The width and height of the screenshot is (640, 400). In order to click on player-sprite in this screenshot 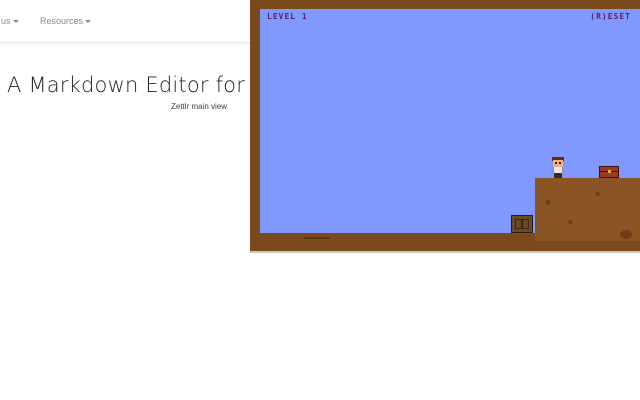, I will do `click(558, 167)`.